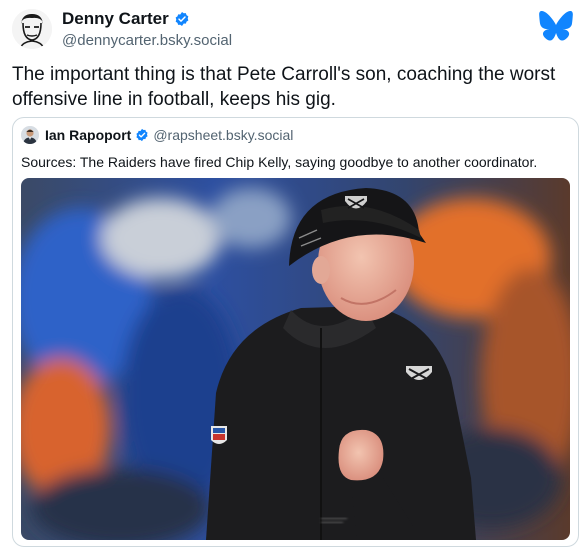 This screenshot has width=585, height=550. I want to click on author-handle: @dennycarter.bsky.social, so click(147, 40).